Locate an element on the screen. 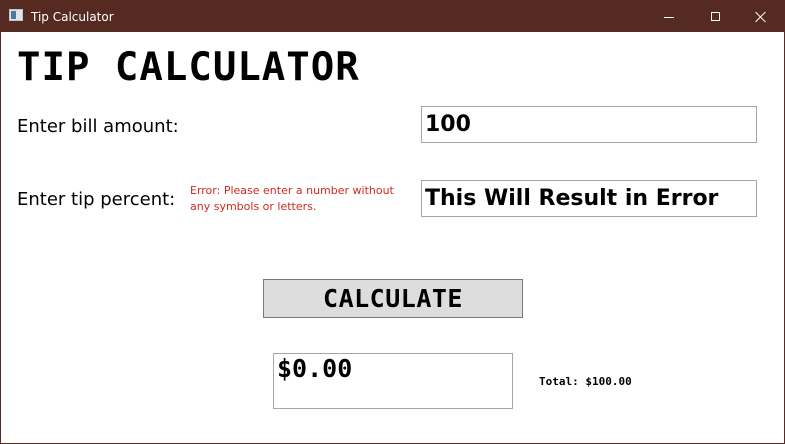 This screenshot has height=444, width=785. page-title: TIP CALCULATOR is located at coordinates (188, 67).